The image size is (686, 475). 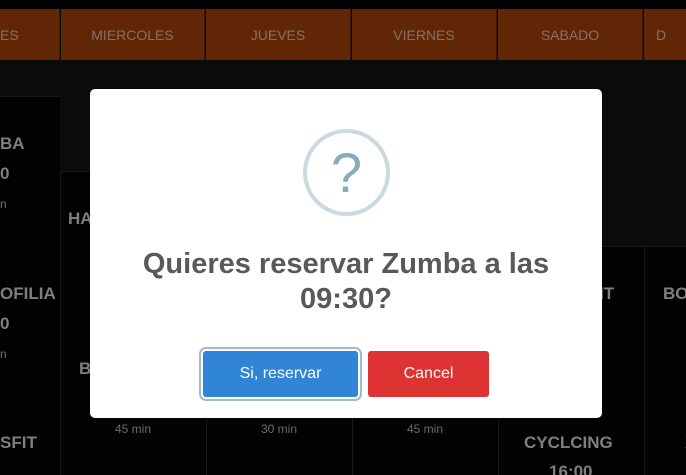 I want to click on dialog-title: Quieres reservar Zumba a las 09:30?, so click(x=346, y=282).